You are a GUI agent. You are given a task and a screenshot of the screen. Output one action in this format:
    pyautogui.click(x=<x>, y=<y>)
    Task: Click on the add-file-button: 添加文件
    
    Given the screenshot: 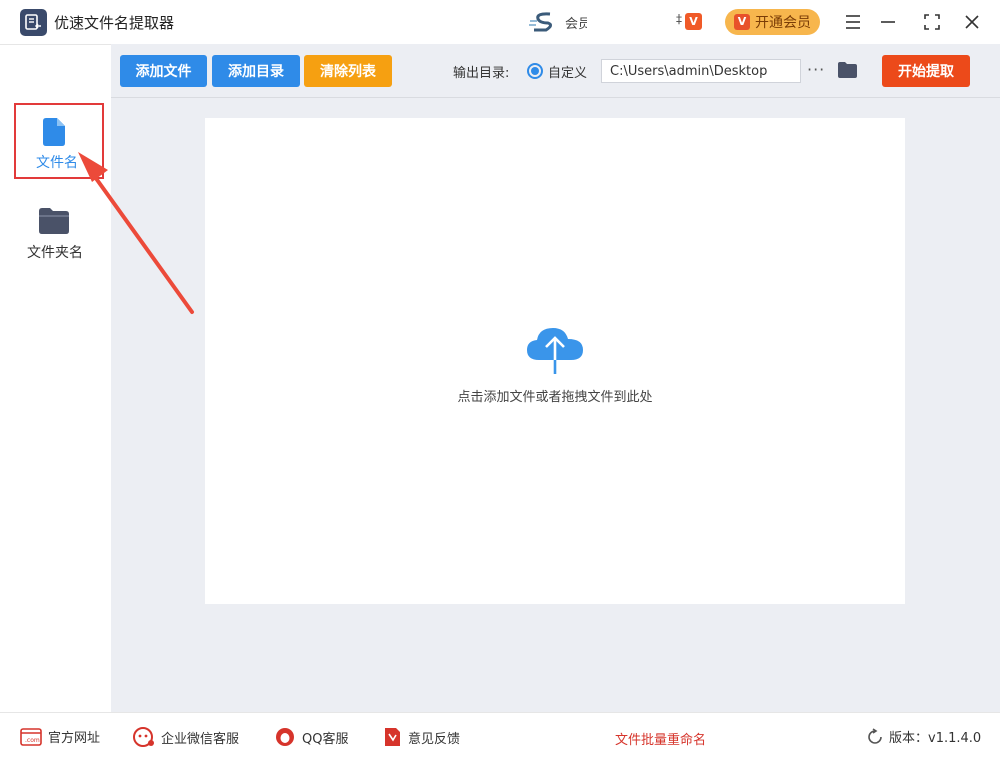 What is the action you would take?
    pyautogui.click(x=163, y=71)
    